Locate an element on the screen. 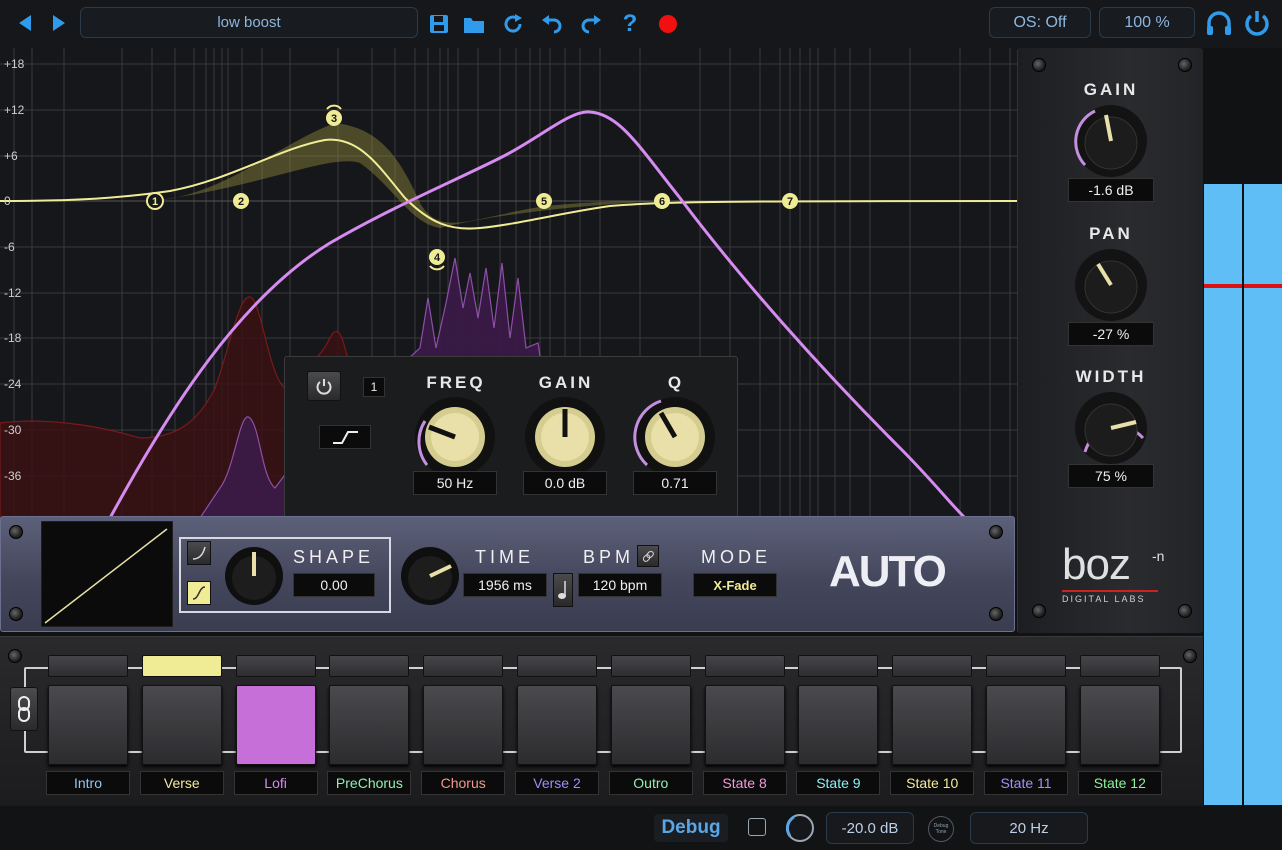  band-power-button is located at coordinates (324, 386).